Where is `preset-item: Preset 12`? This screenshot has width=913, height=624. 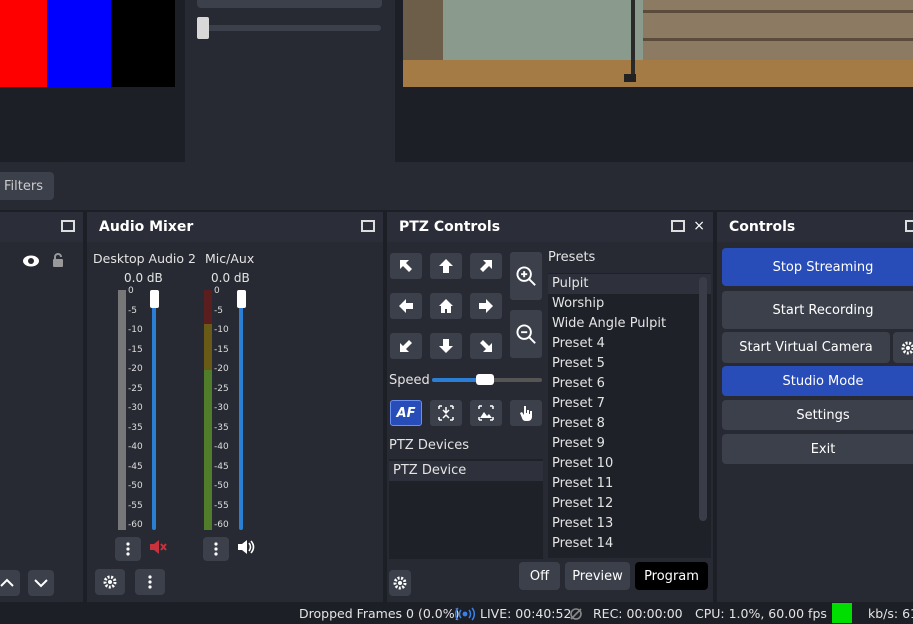
preset-item: Preset 12 is located at coordinates (629, 504).